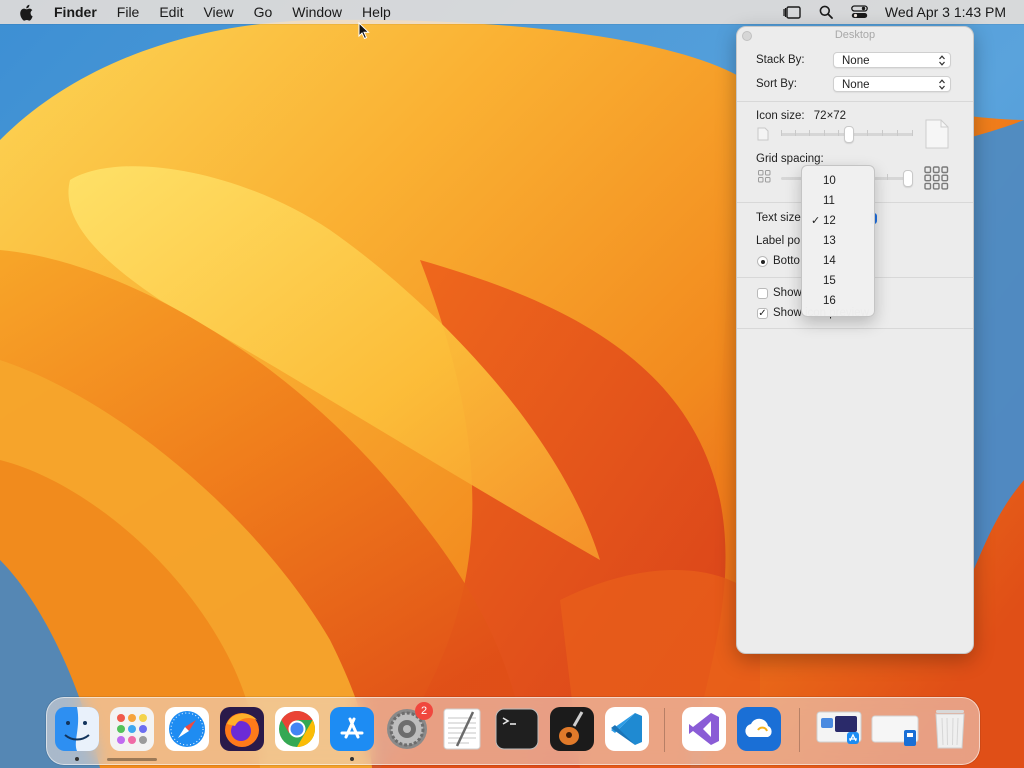 The image size is (1024, 768). I want to click on dock-safari-icon, so click(187, 729).